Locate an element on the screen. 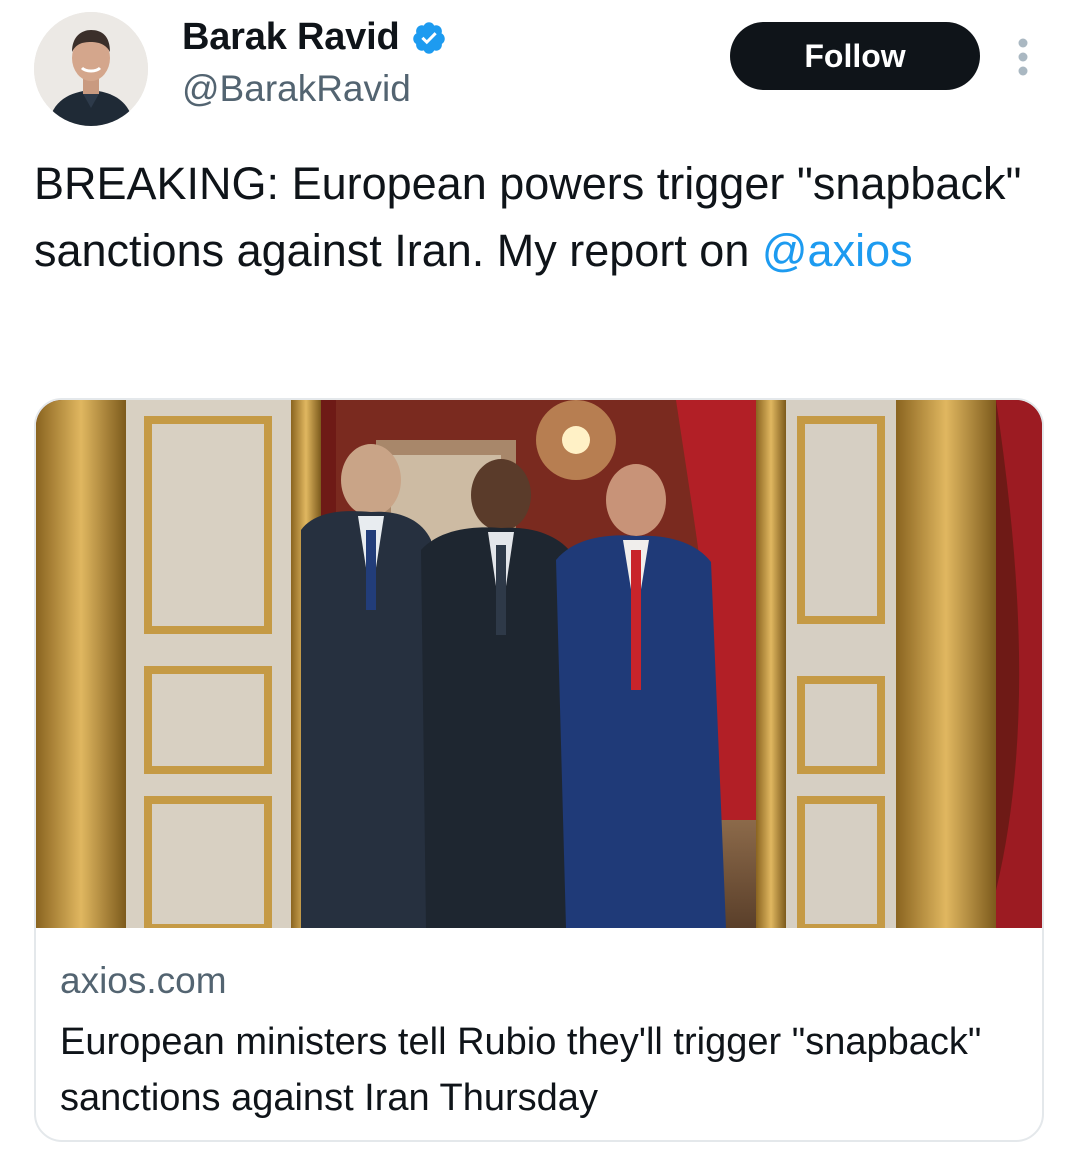 The width and height of the screenshot is (1080, 1158). author-name-row: Barak Ravid is located at coordinates (314, 37).